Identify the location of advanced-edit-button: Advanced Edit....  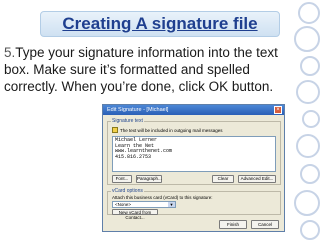
(257, 179).